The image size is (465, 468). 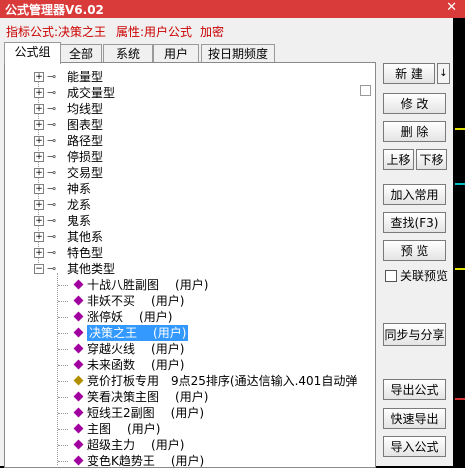 I want to click on new-button: 新 建, so click(x=409, y=73).